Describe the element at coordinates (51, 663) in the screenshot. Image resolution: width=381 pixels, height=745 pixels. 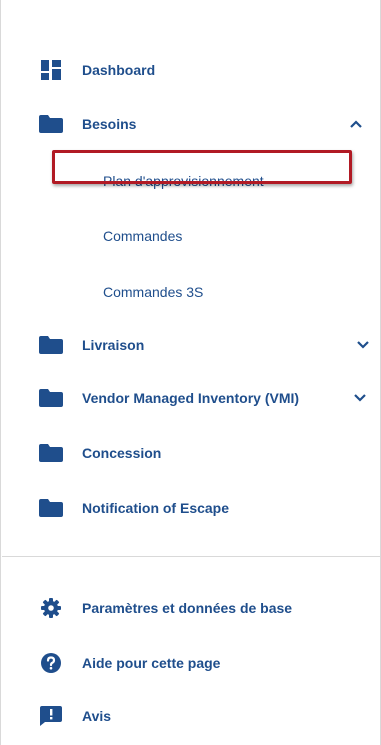
I see `help-icon` at that location.